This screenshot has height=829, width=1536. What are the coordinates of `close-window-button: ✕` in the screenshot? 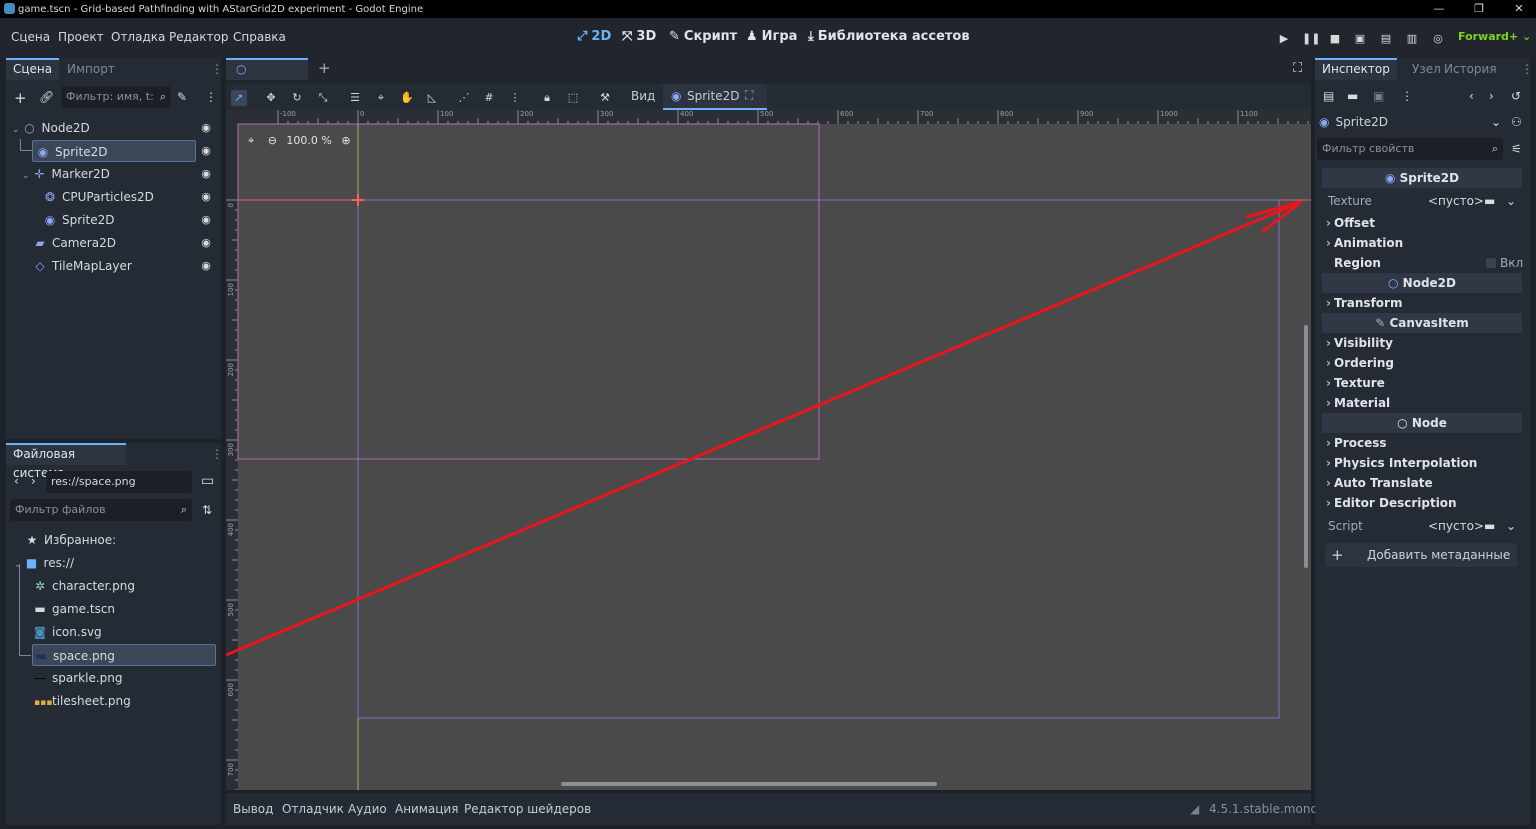 It's located at (1519, 9).